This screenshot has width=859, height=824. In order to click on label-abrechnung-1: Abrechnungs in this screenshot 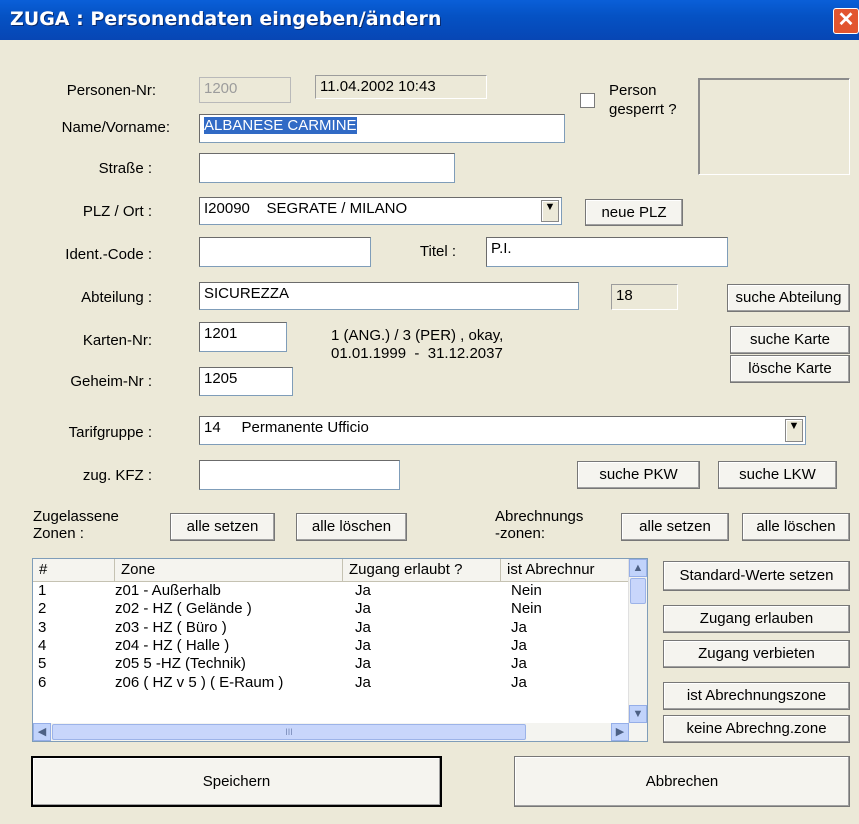, I will do `click(539, 516)`.